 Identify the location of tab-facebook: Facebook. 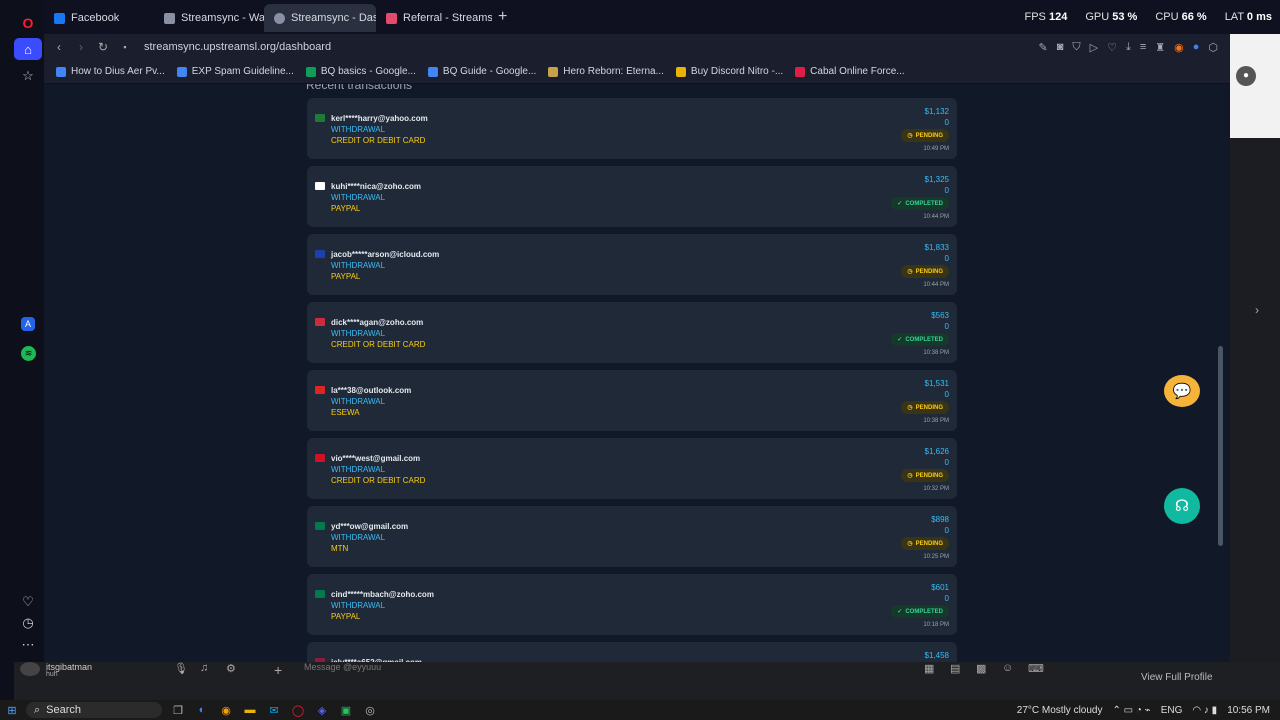
(99, 18).